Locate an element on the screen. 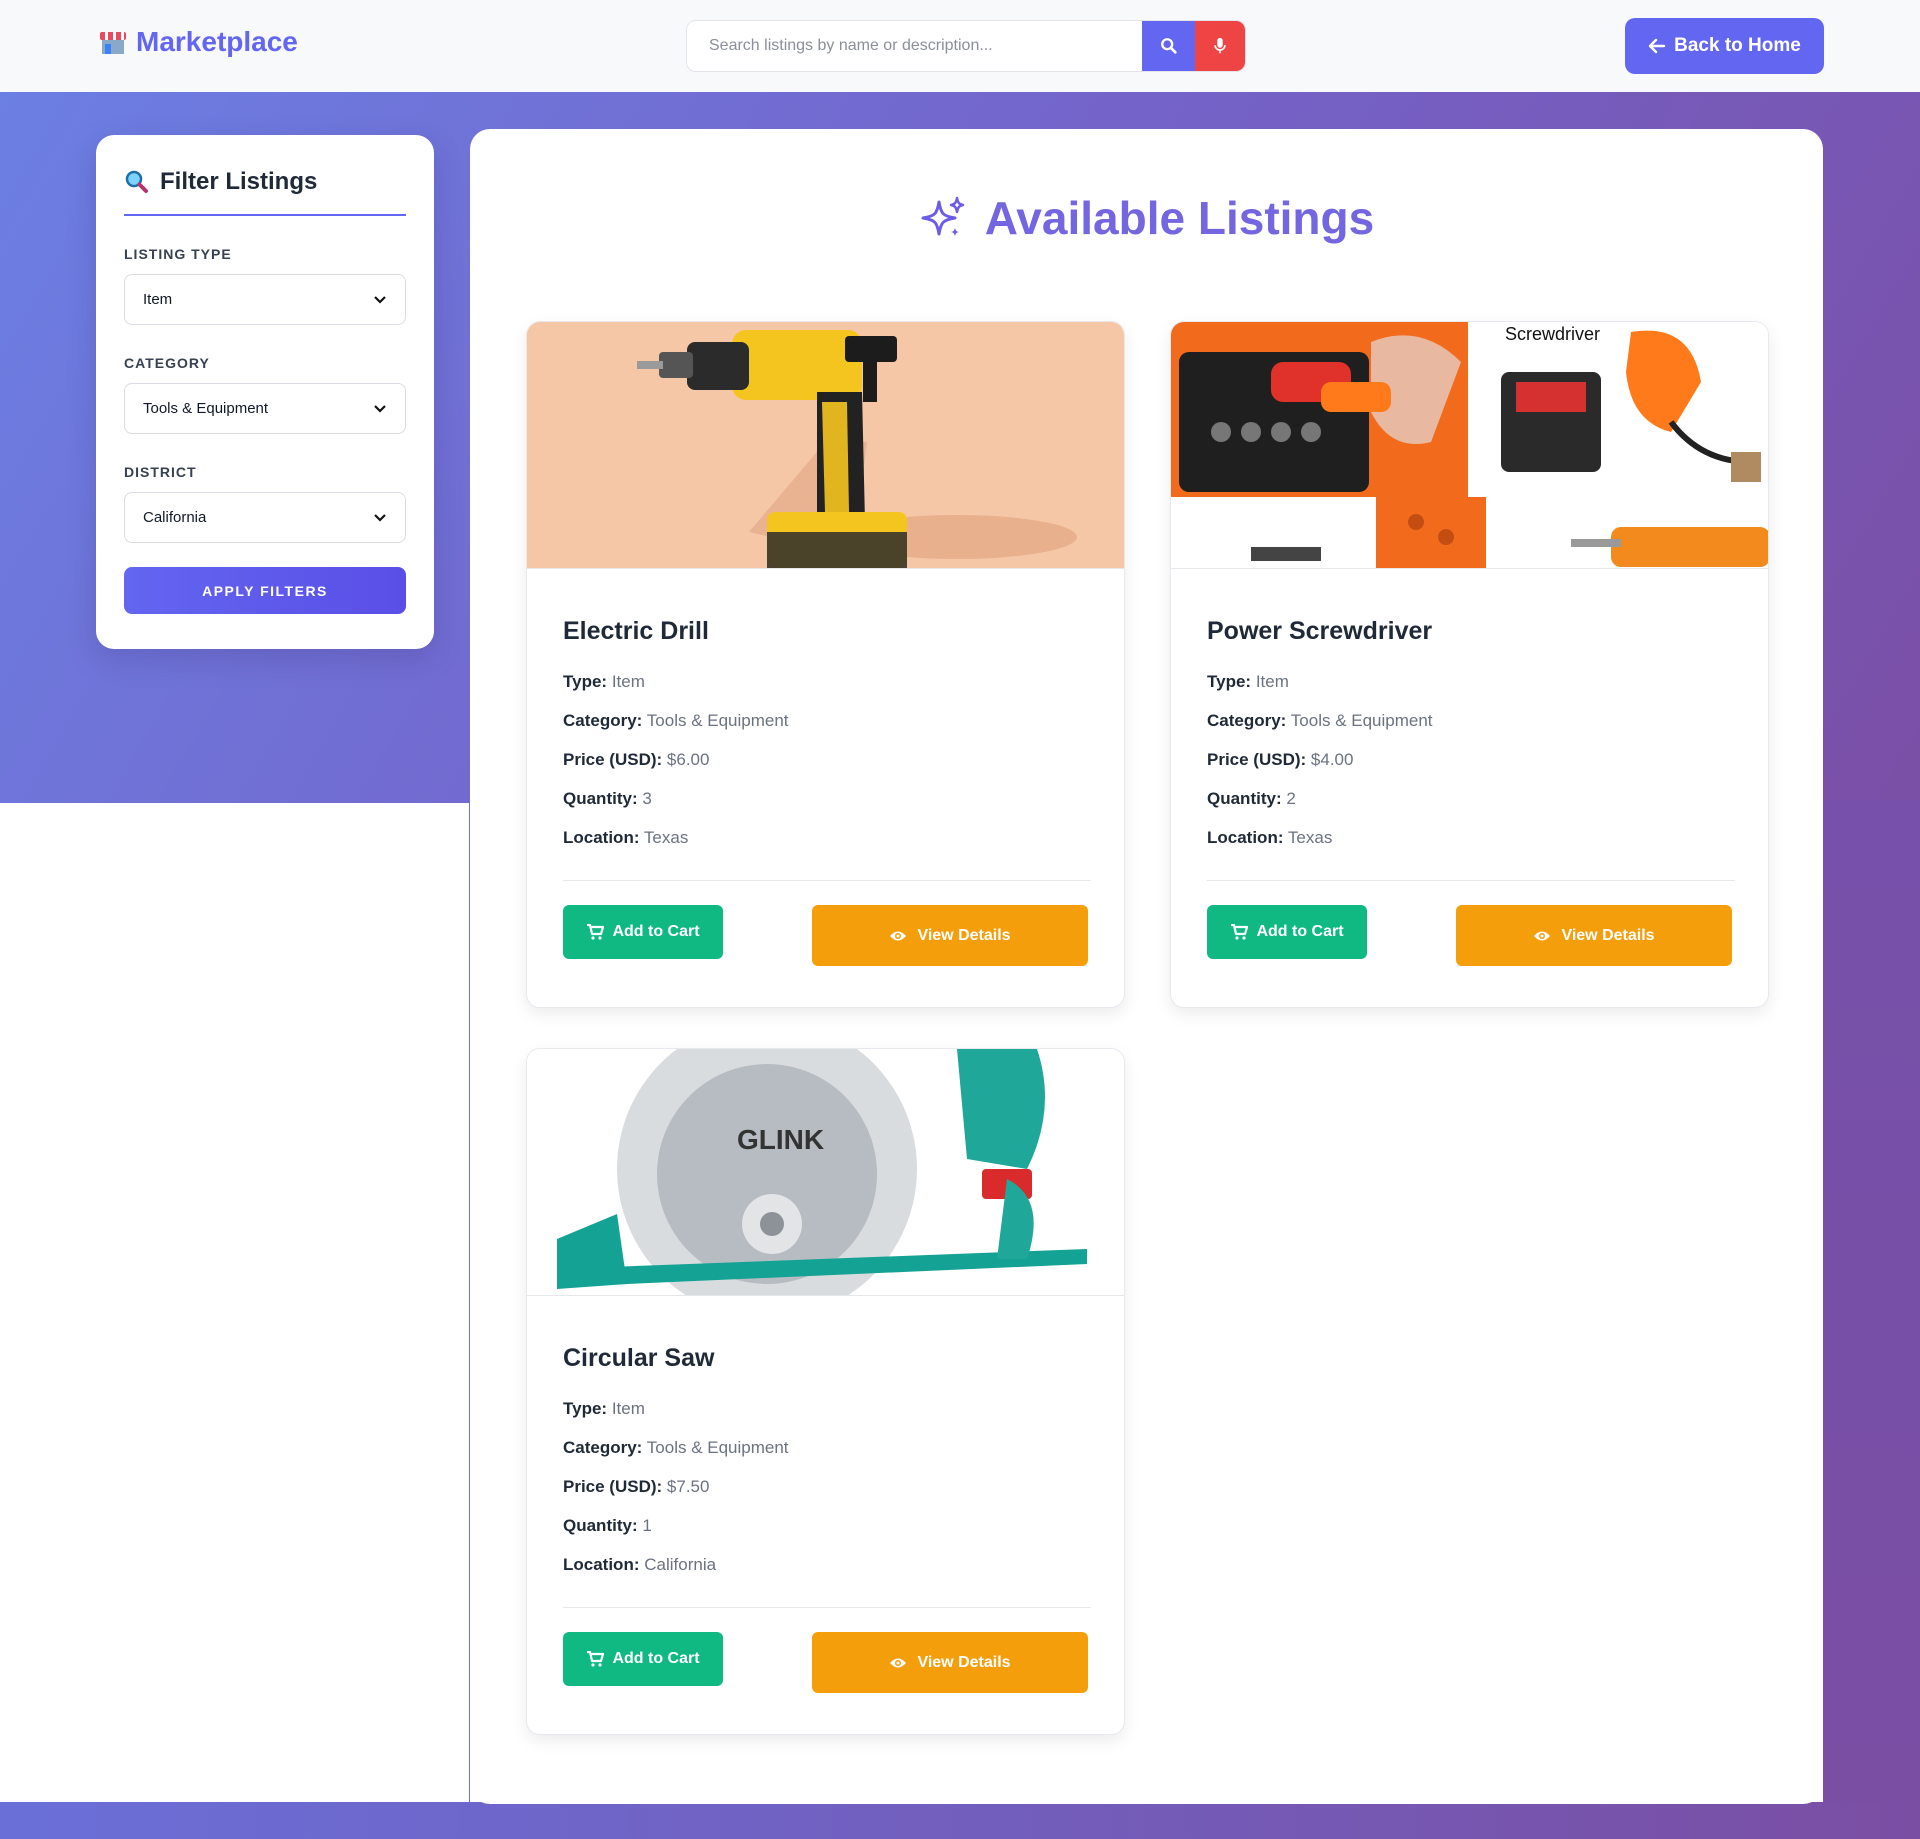  background-gradient-bottom is located at coordinates (960, 1820).